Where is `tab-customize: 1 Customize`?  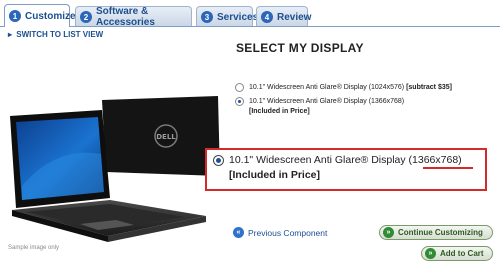 tab-customize: 1 Customize is located at coordinates (40, 15).